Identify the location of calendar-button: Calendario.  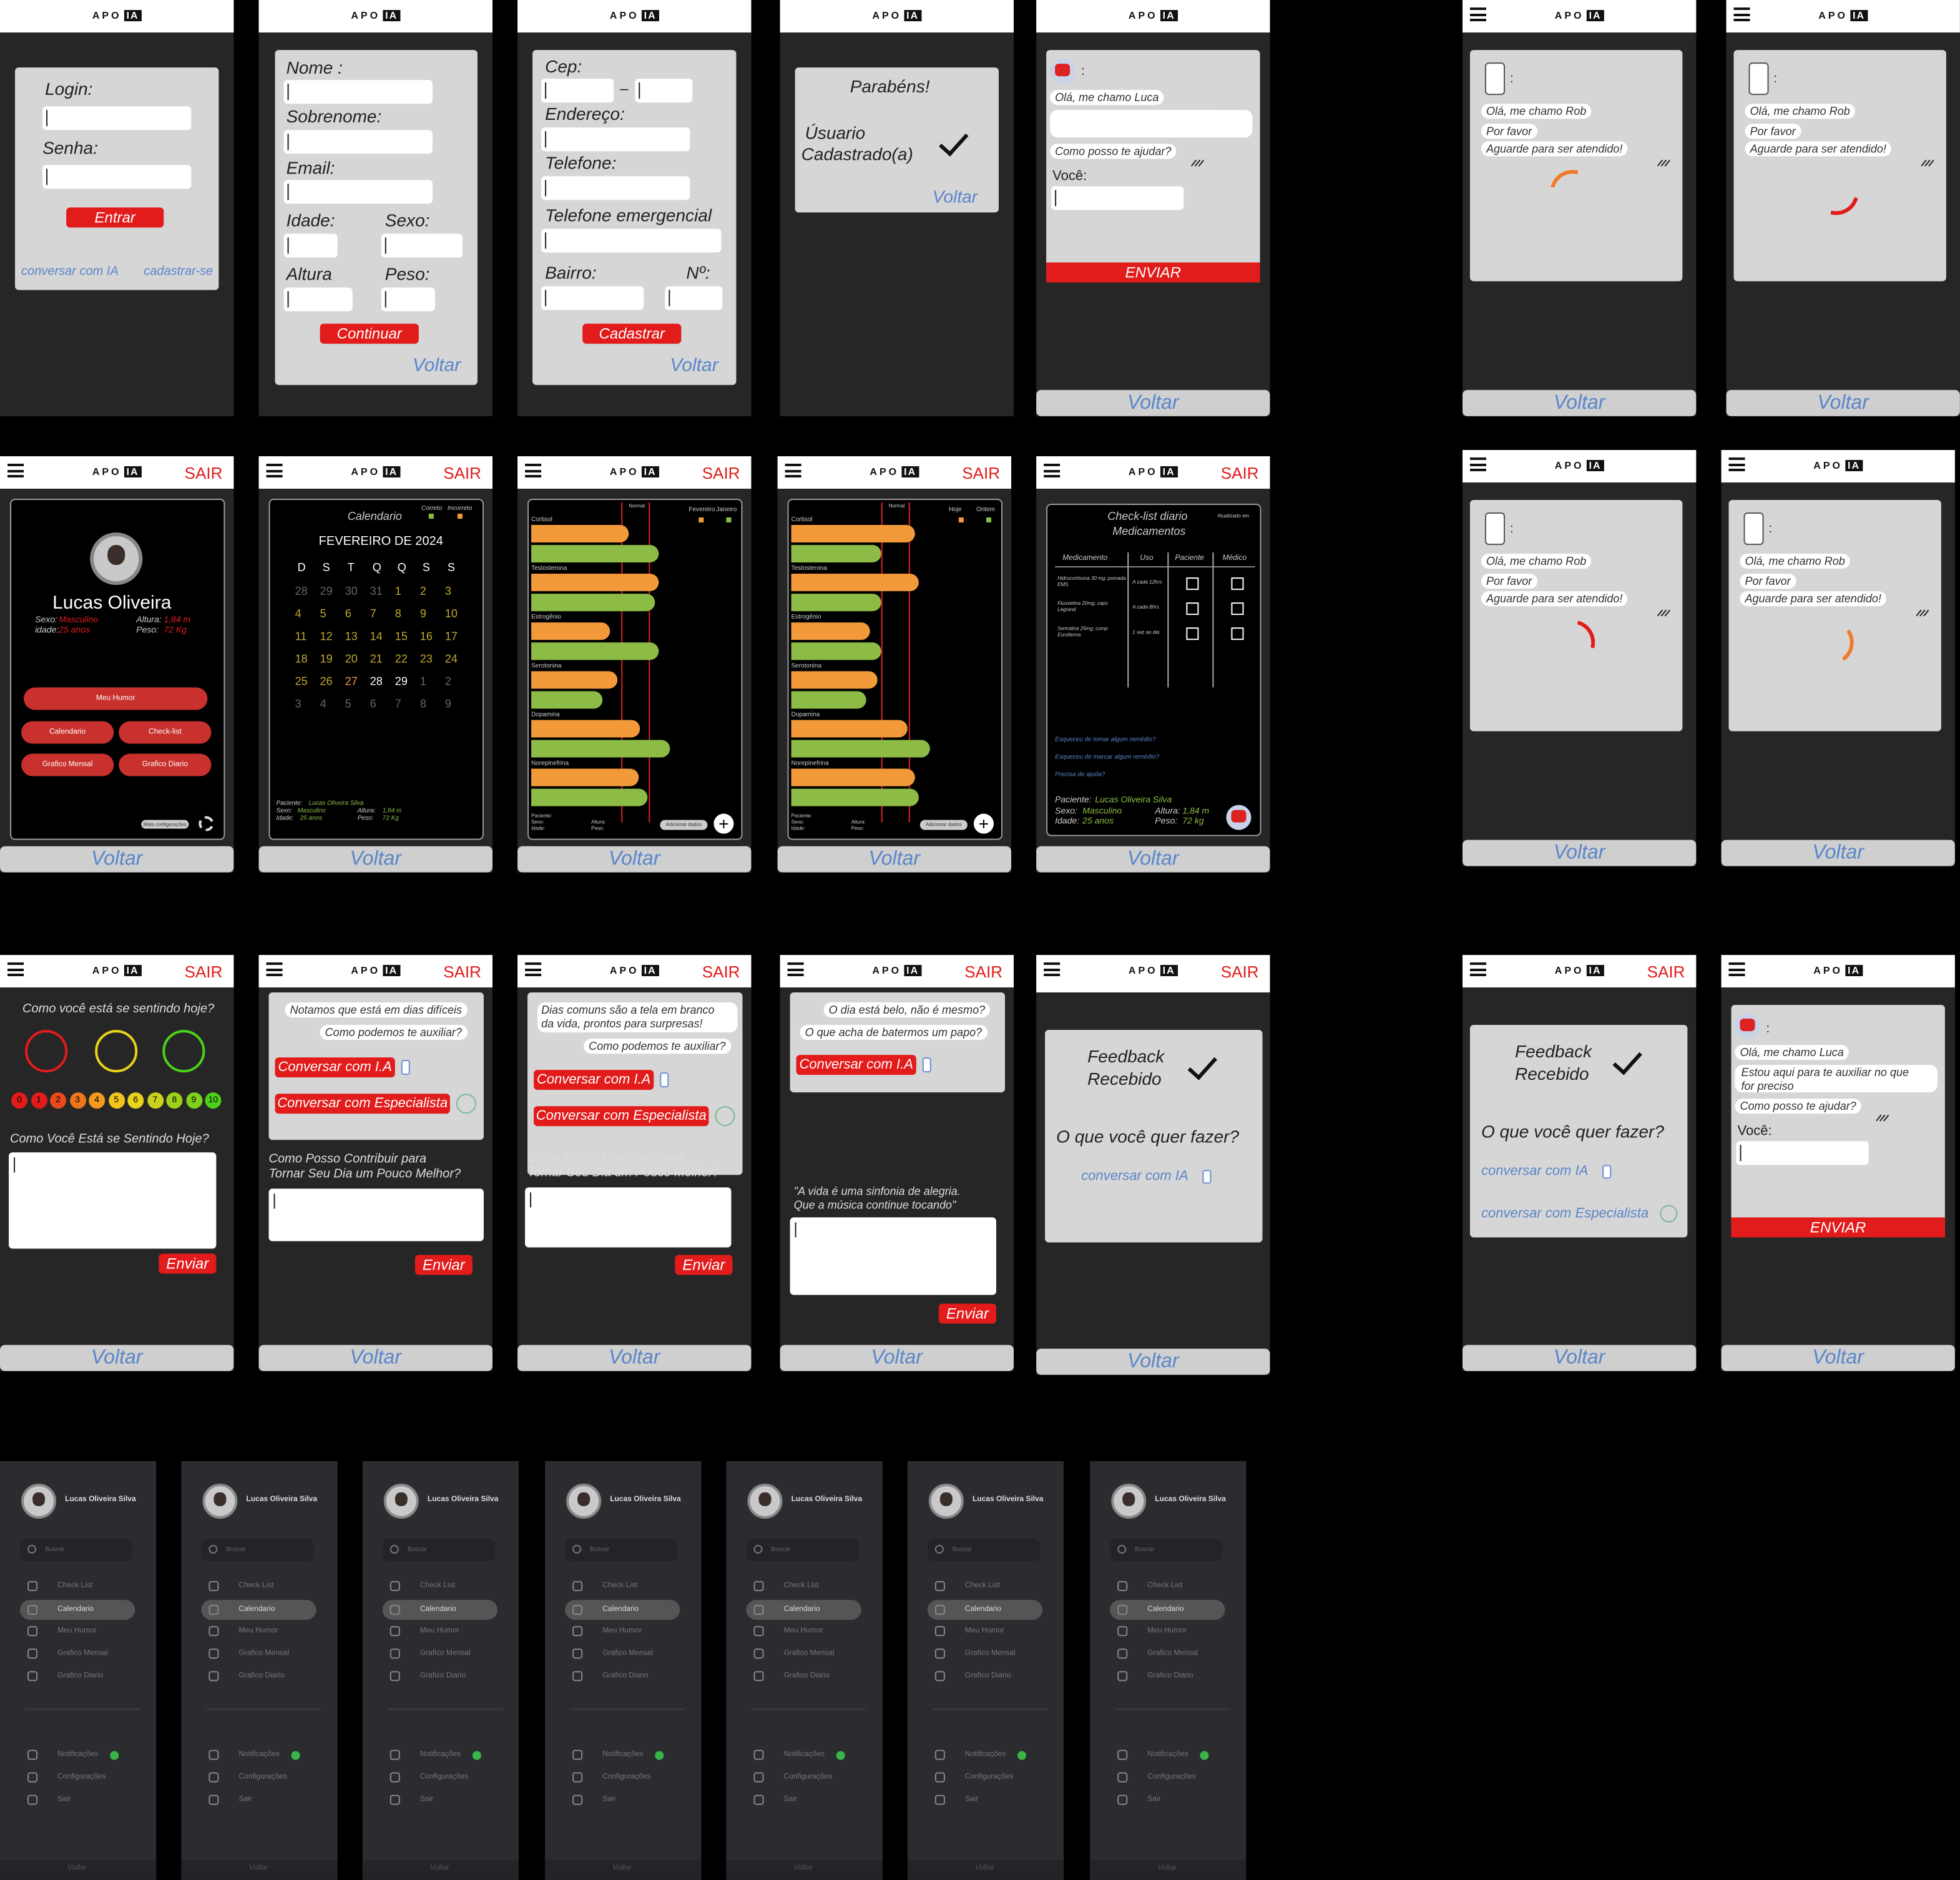
(67, 732).